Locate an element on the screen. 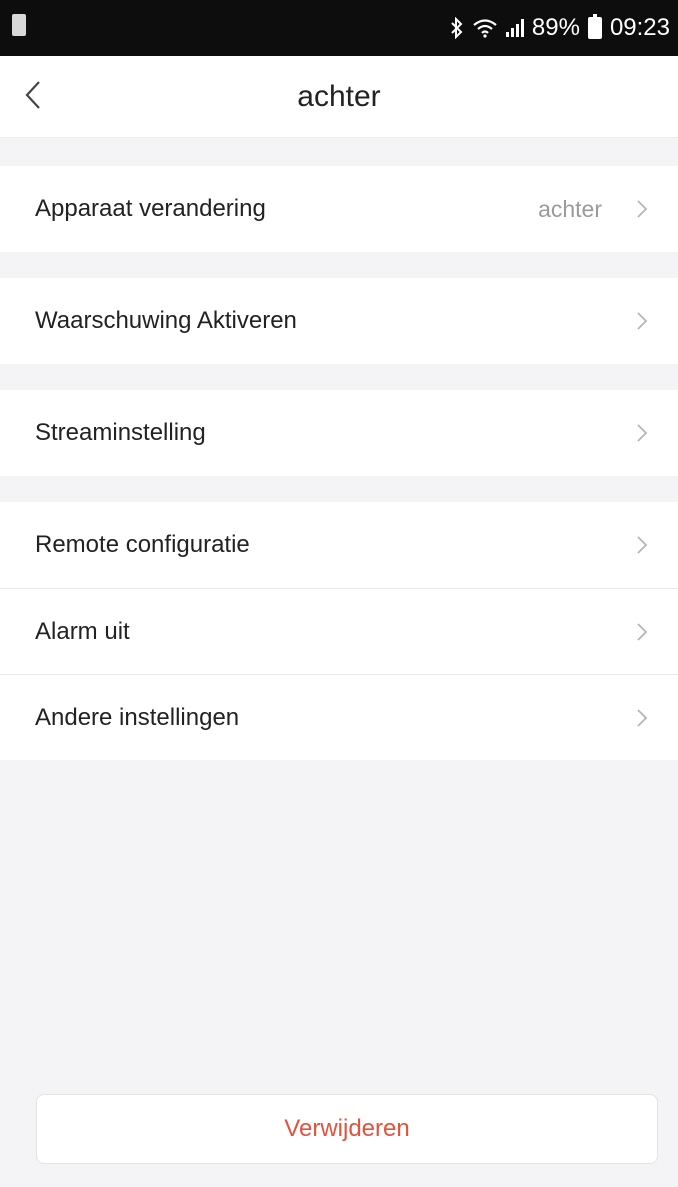 The width and height of the screenshot is (678, 1187). device-change-value: achter is located at coordinates (570, 208).